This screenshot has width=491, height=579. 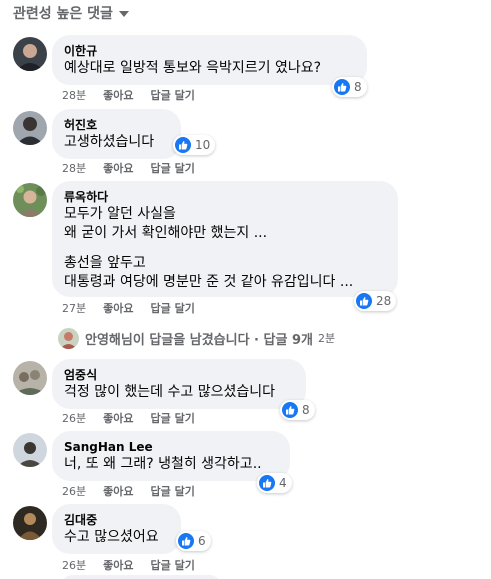 I want to click on reaction-count: 28, so click(x=384, y=301).